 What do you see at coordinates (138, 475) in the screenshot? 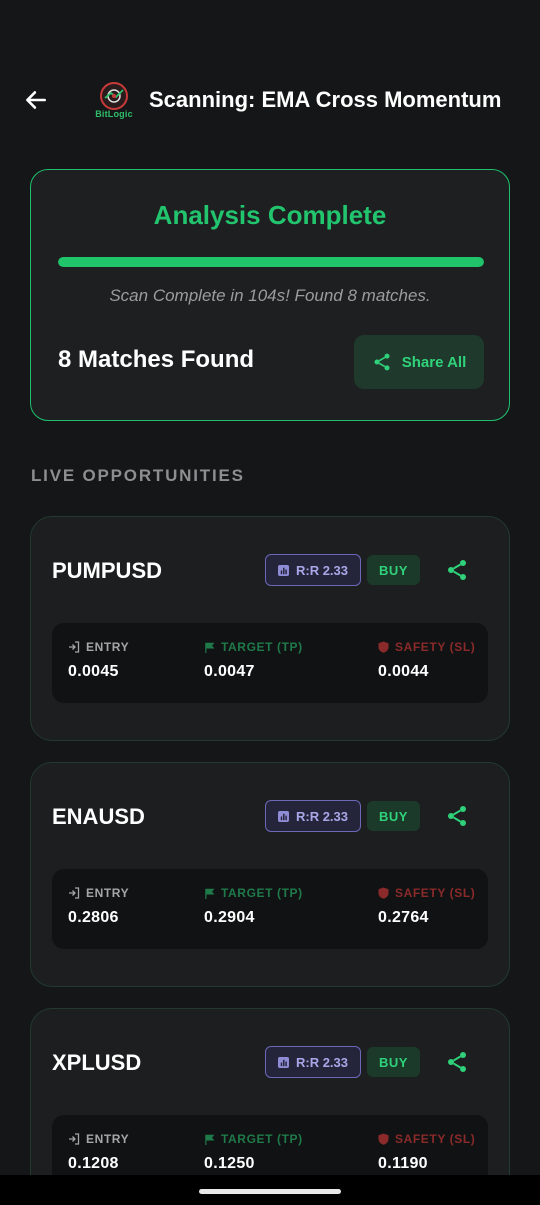
I see `section-label: LIVE OPPORTUNITIES` at bounding box center [138, 475].